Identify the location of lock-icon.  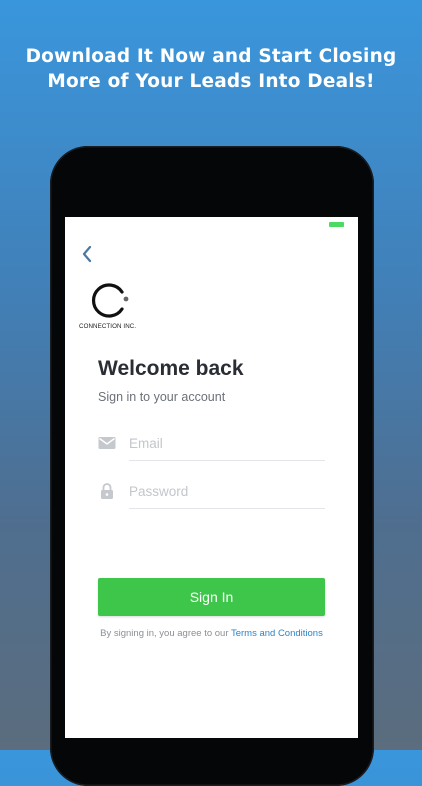
(107, 491).